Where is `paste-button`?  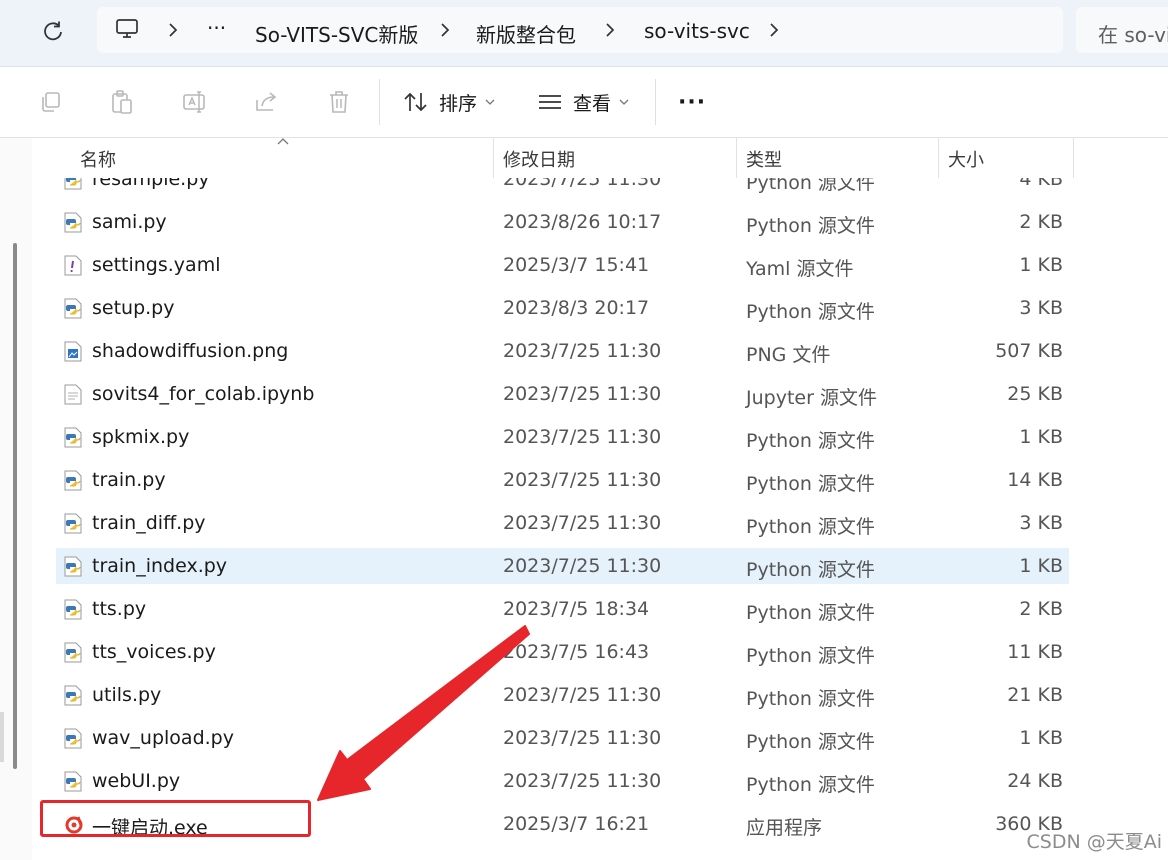 paste-button is located at coordinates (122, 102).